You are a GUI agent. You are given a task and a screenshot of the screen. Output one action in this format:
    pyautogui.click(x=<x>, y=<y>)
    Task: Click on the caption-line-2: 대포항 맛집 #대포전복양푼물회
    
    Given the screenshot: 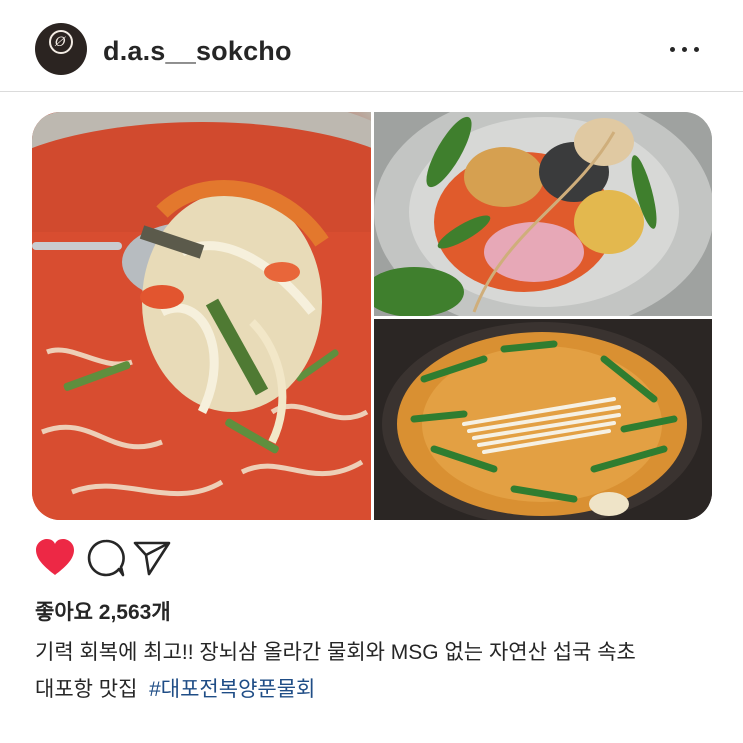 What is the action you would take?
    pyautogui.click(x=380, y=689)
    